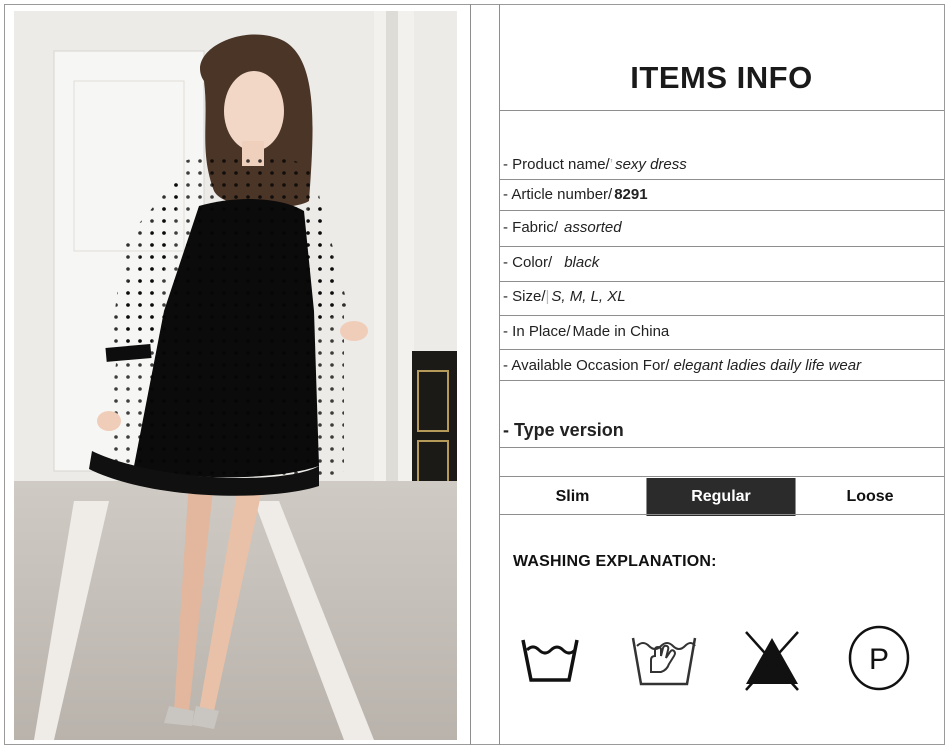 This screenshot has width=950, height=752. What do you see at coordinates (870, 497) in the screenshot?
I see `fit-option-loose: Loose` at bounding box center [870, 497].